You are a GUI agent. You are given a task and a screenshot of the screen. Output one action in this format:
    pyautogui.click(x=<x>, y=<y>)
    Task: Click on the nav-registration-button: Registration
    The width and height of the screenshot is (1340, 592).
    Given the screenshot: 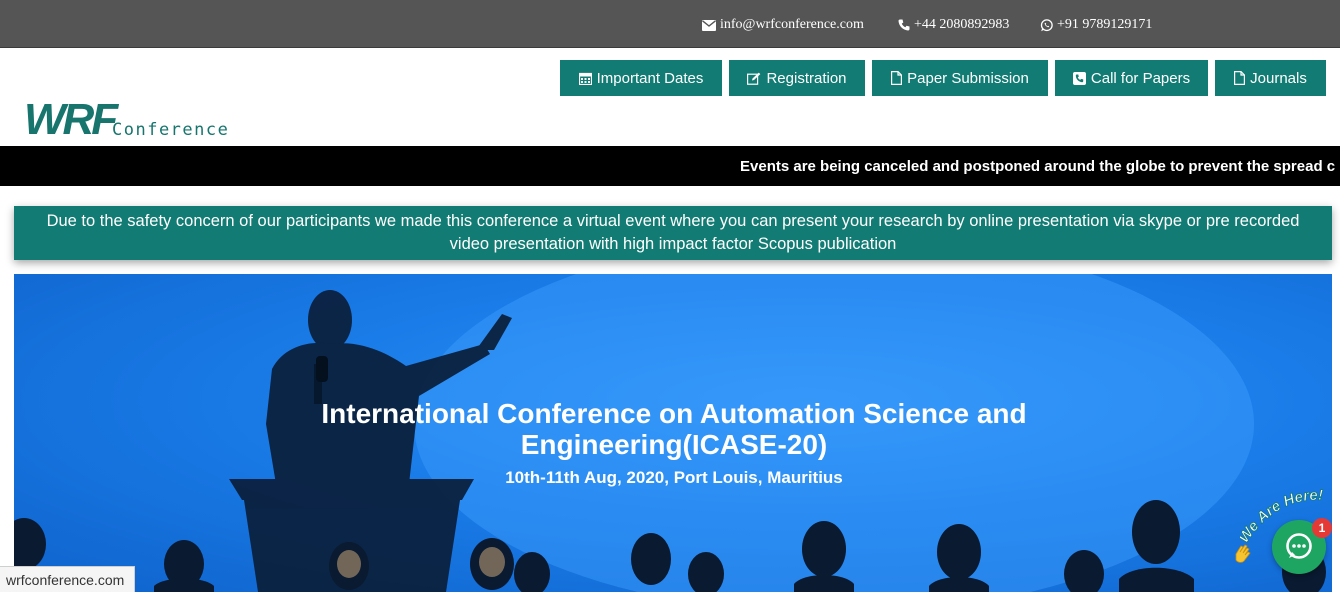 What is the action you would take?
    pyautogui.click(x=797, y=78)
    